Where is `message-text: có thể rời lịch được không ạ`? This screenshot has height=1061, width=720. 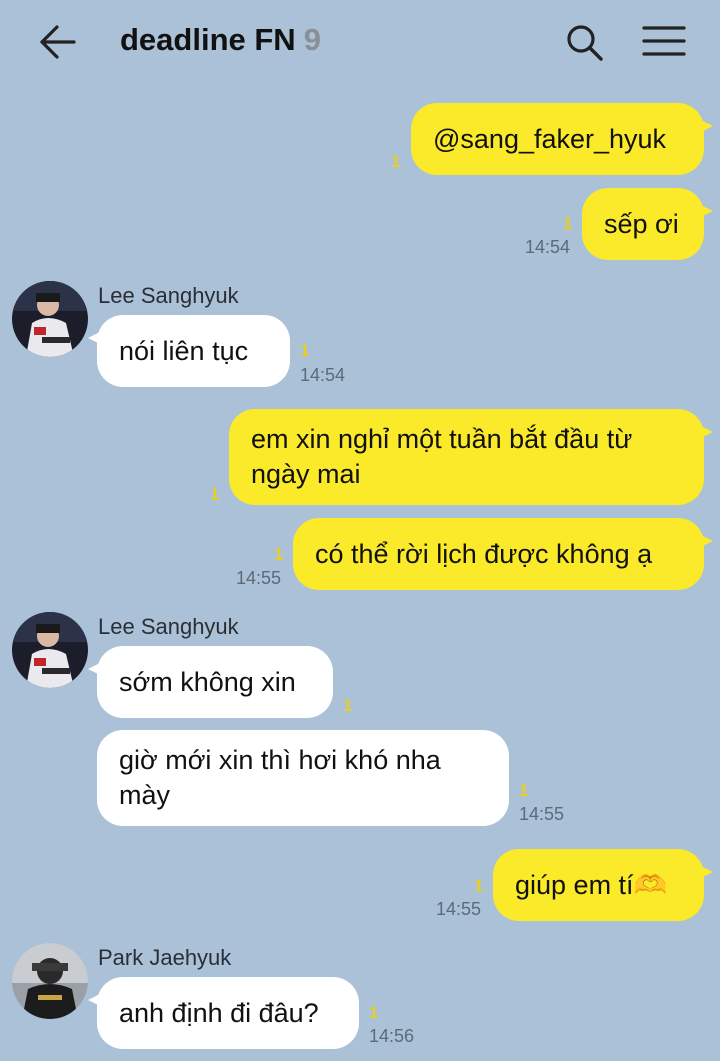
message-text: có thể rời lịch được không ạ is located at coordinates (484, 553).